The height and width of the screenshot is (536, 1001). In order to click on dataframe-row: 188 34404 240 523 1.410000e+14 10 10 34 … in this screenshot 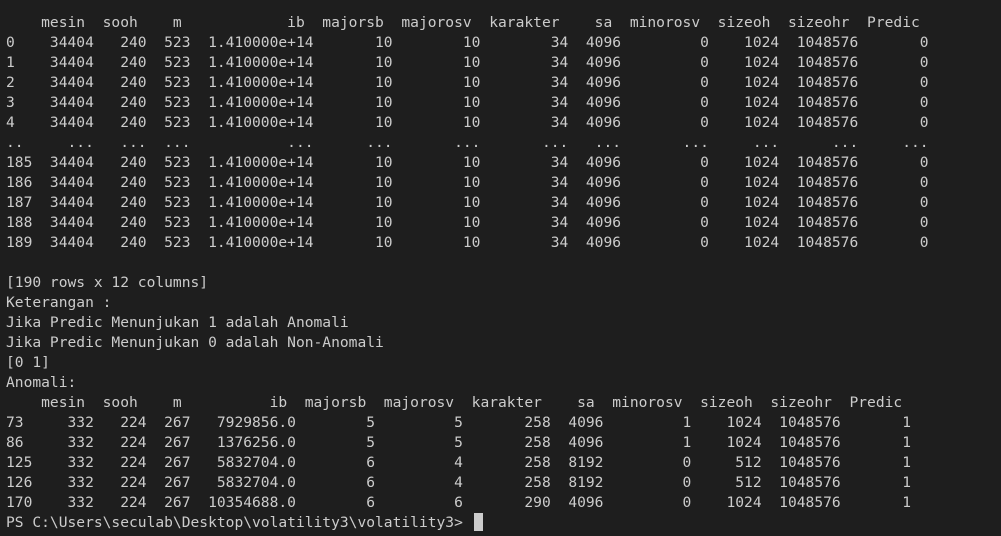, I will do `click(467, 222)`.